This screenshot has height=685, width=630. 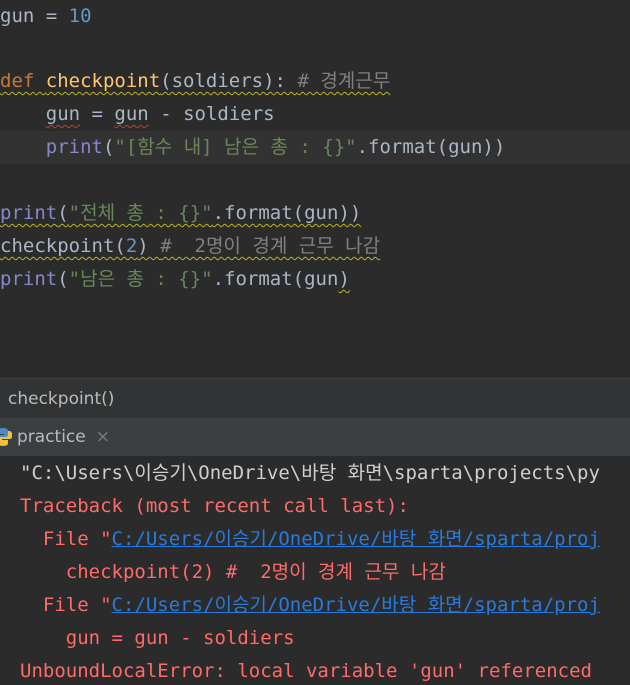 I want to click on code-line-4: gun = gun - soldiers, so click(x=315, y=114).